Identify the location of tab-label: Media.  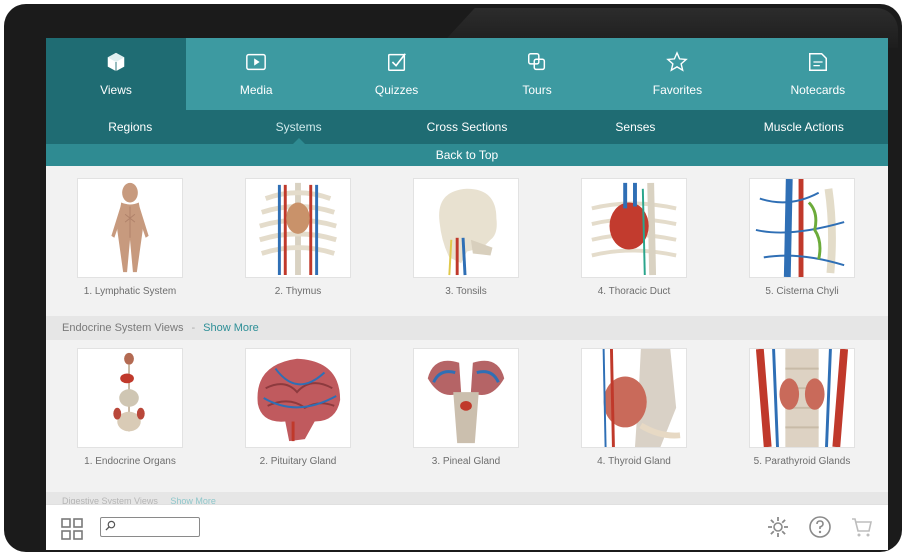
(256, 90).